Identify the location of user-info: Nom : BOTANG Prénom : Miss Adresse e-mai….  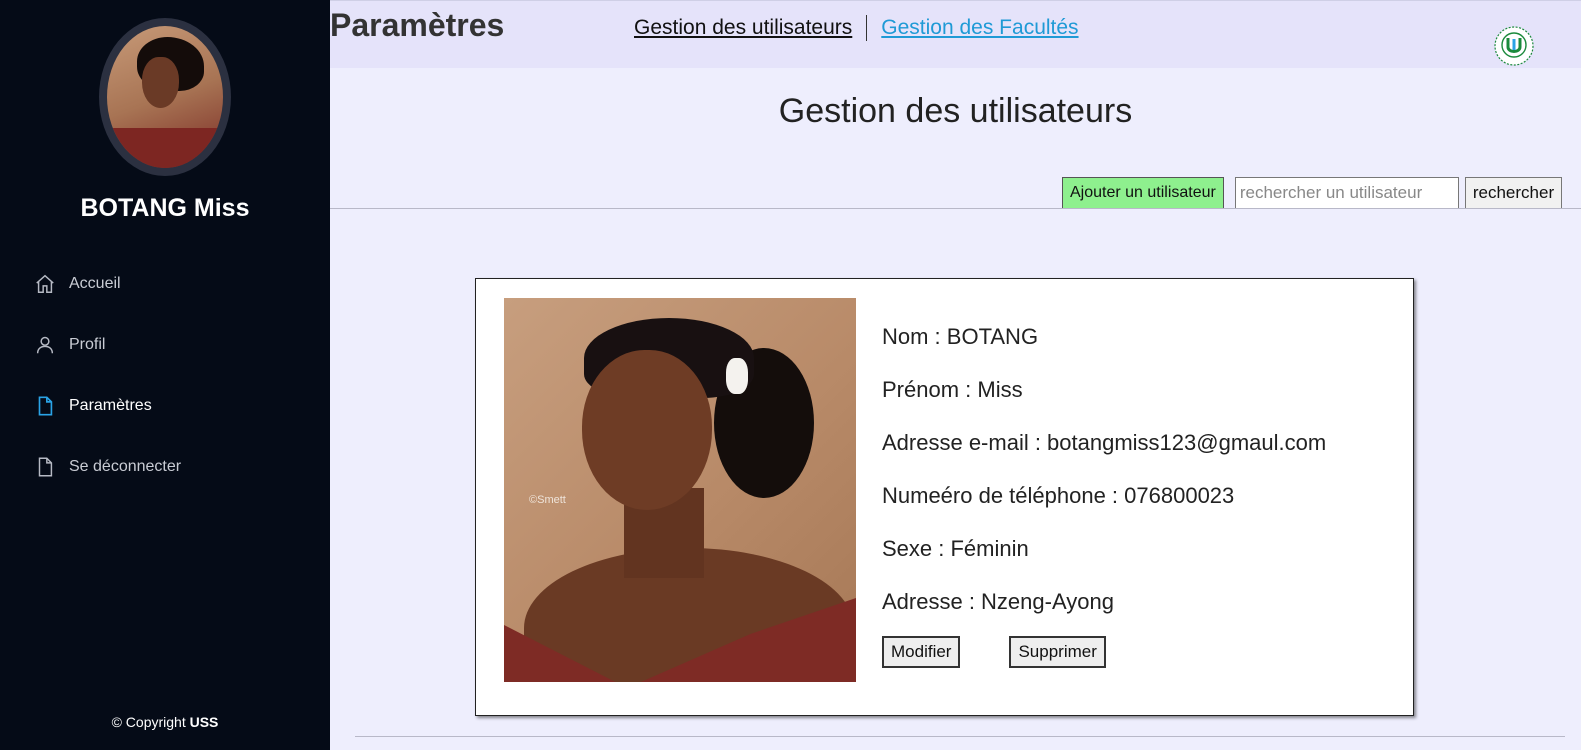
(1104, 483).